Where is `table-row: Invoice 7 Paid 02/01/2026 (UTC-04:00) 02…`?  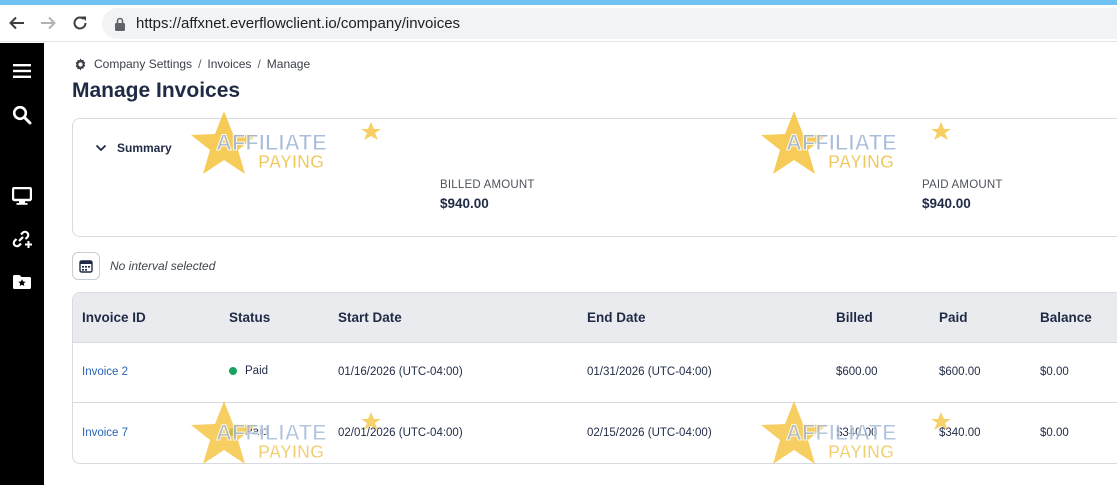
table-row: Invoice 7 Paid 02/01/2026 (UTC-04:00) 02… is located at coordinates (595, 433).